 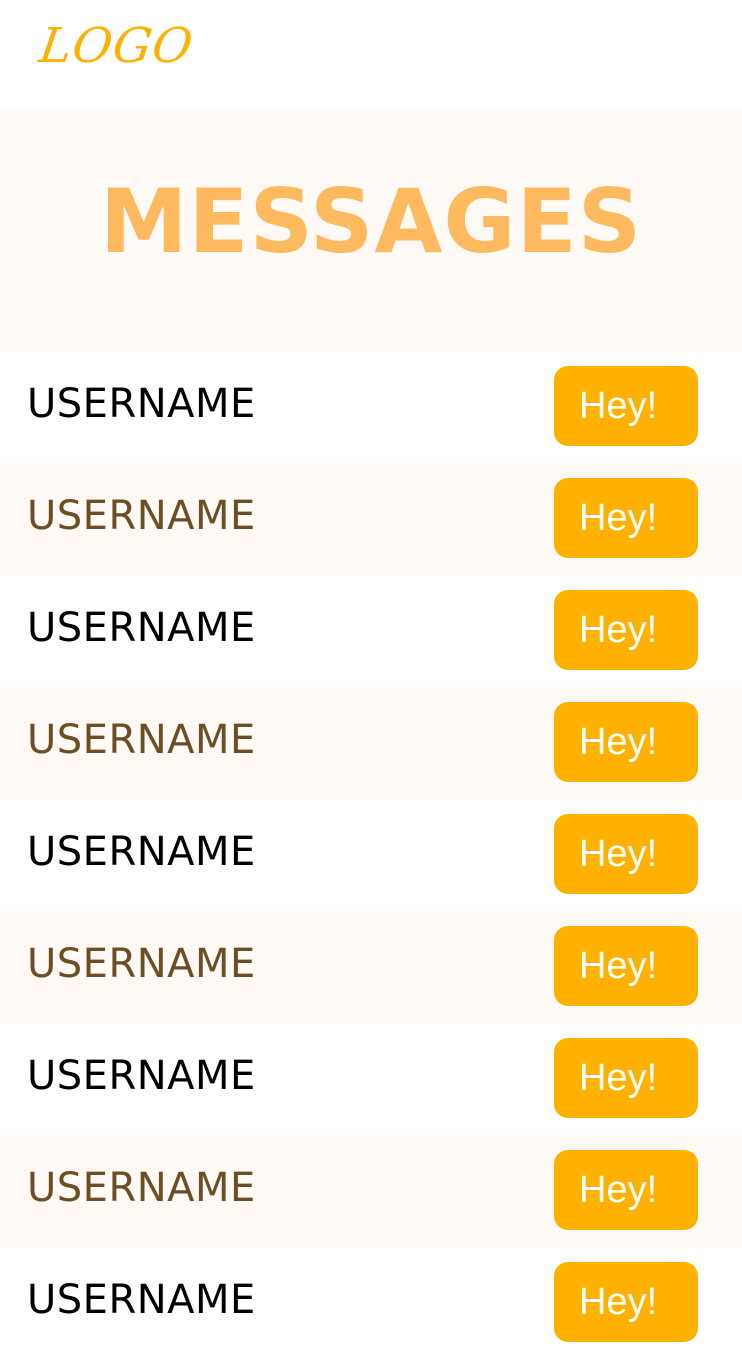 What do you see at coordinates (371, 55) in the screenshot?
I see `top-bar: LOGO` at bounding box center [371, 55].